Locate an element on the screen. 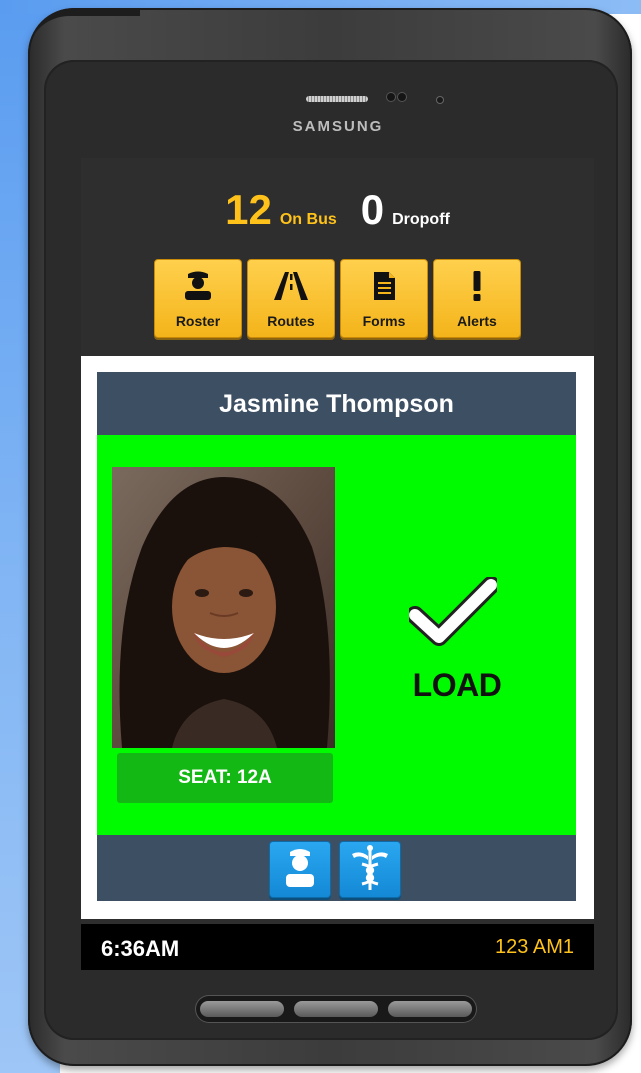  medical-caduceus-icon is located at coordinates (370, 867).